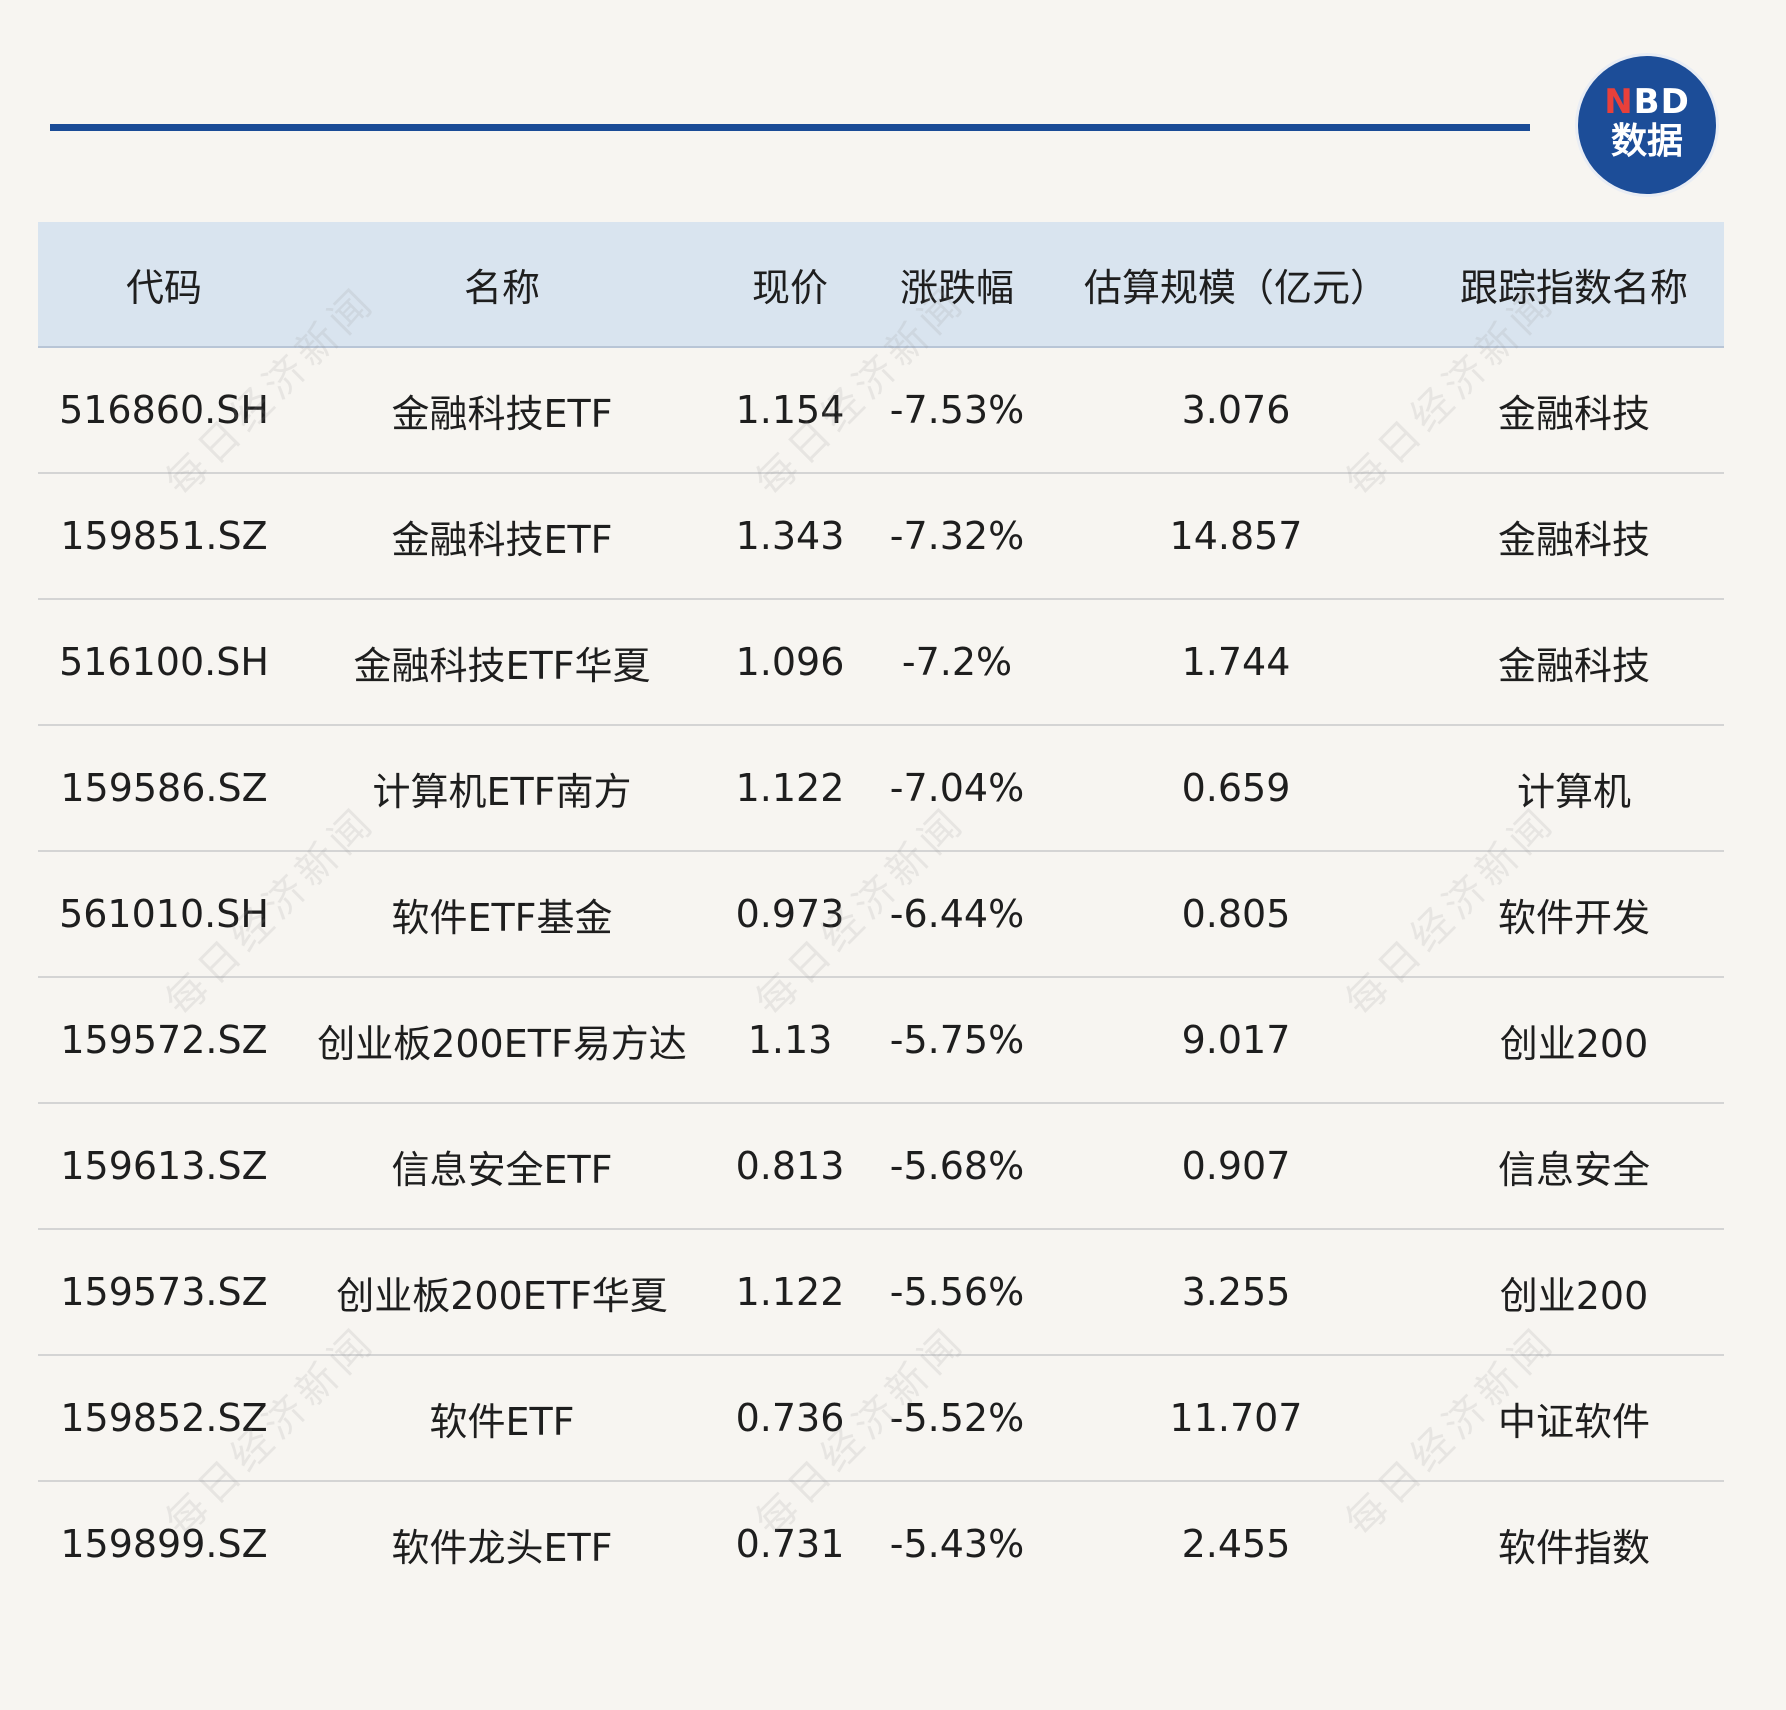 The width and height of the screenshot is (1786, 1710). What do you see at coordinates (1619, 102) in the screenshot?
I see `logo-n: N` at bounding box center [1619, 102].